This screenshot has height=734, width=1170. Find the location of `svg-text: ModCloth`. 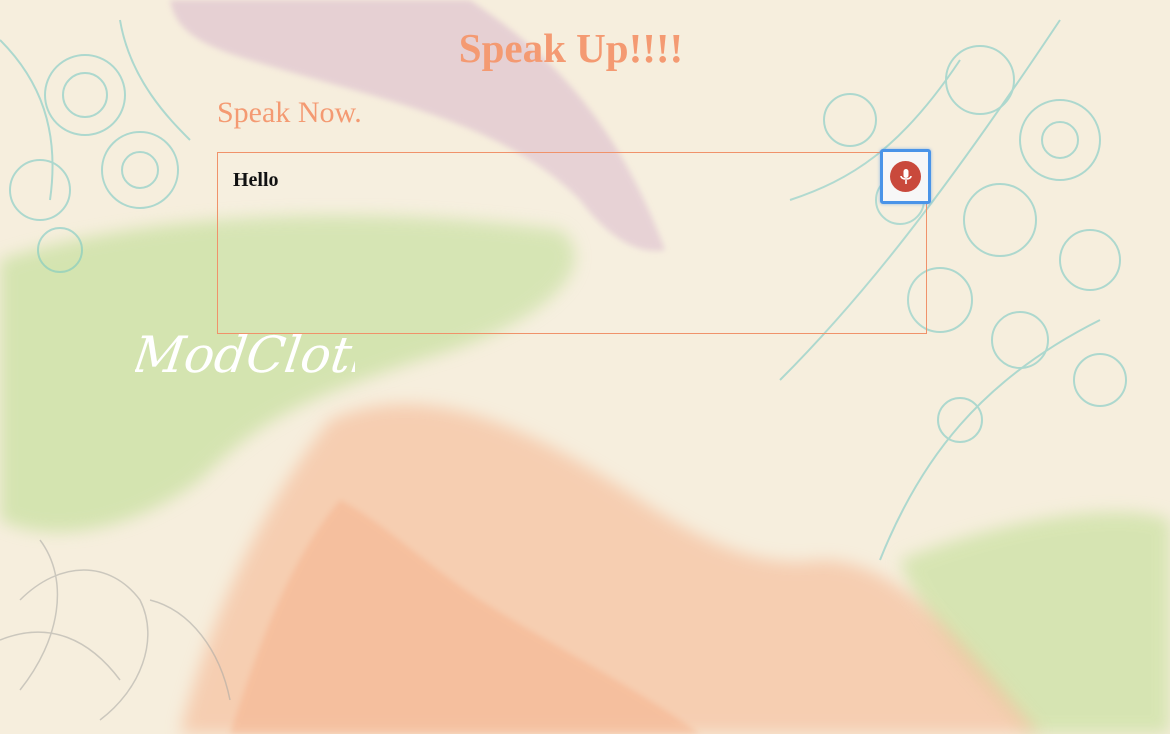

svg-text: ModCloth is located at coordinates (245, 354).